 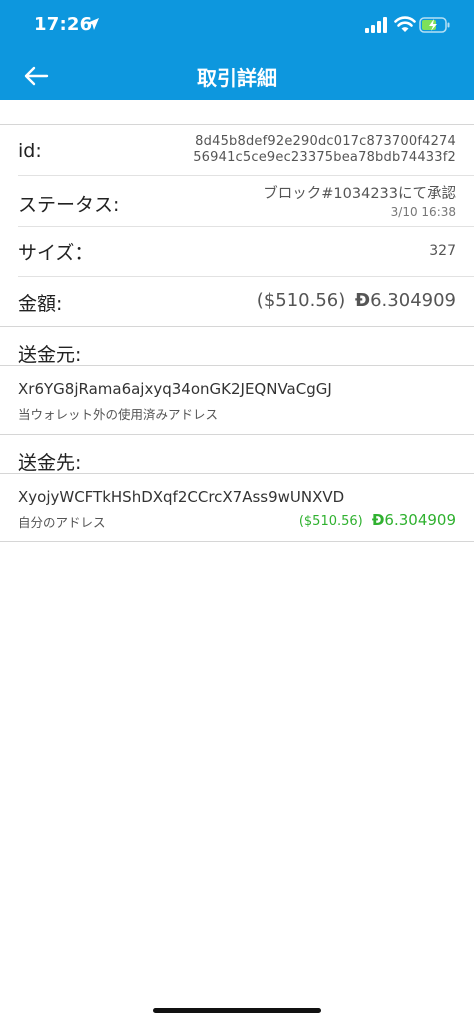 I want to click on sender-address: Xr6YG8jRama6ajxyq34onGK2JEQNVaCgGJ, so click(x=175, y=389).